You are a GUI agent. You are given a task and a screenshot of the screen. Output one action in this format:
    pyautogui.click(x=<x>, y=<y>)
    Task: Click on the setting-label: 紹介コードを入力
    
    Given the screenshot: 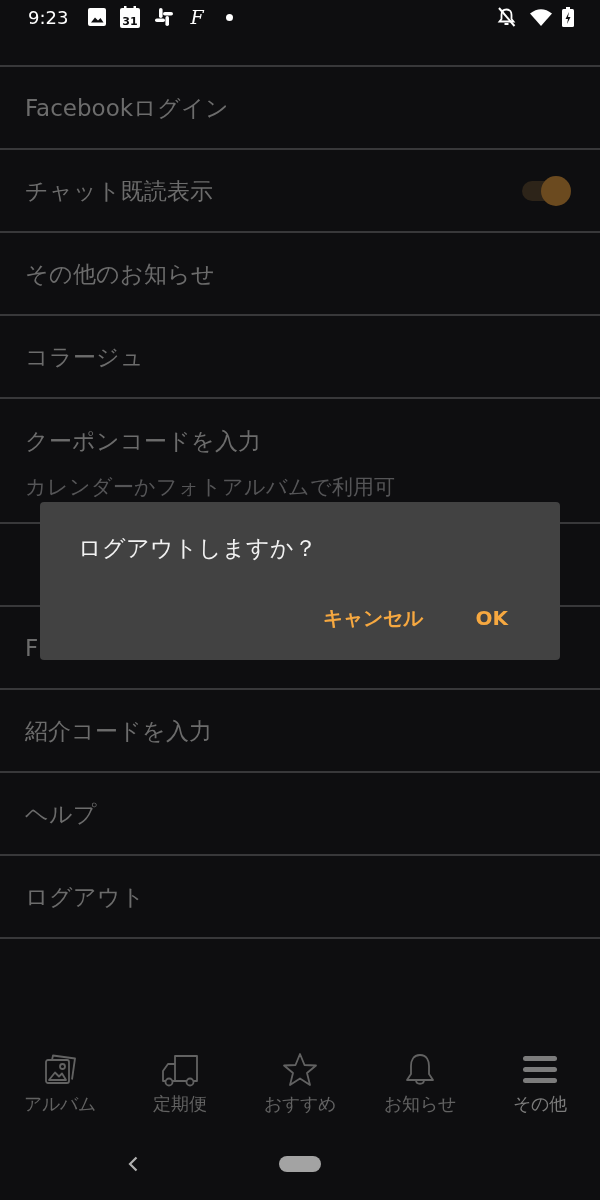 What is the action you would take?
    pyautogui.click(x=118, y=730)
    